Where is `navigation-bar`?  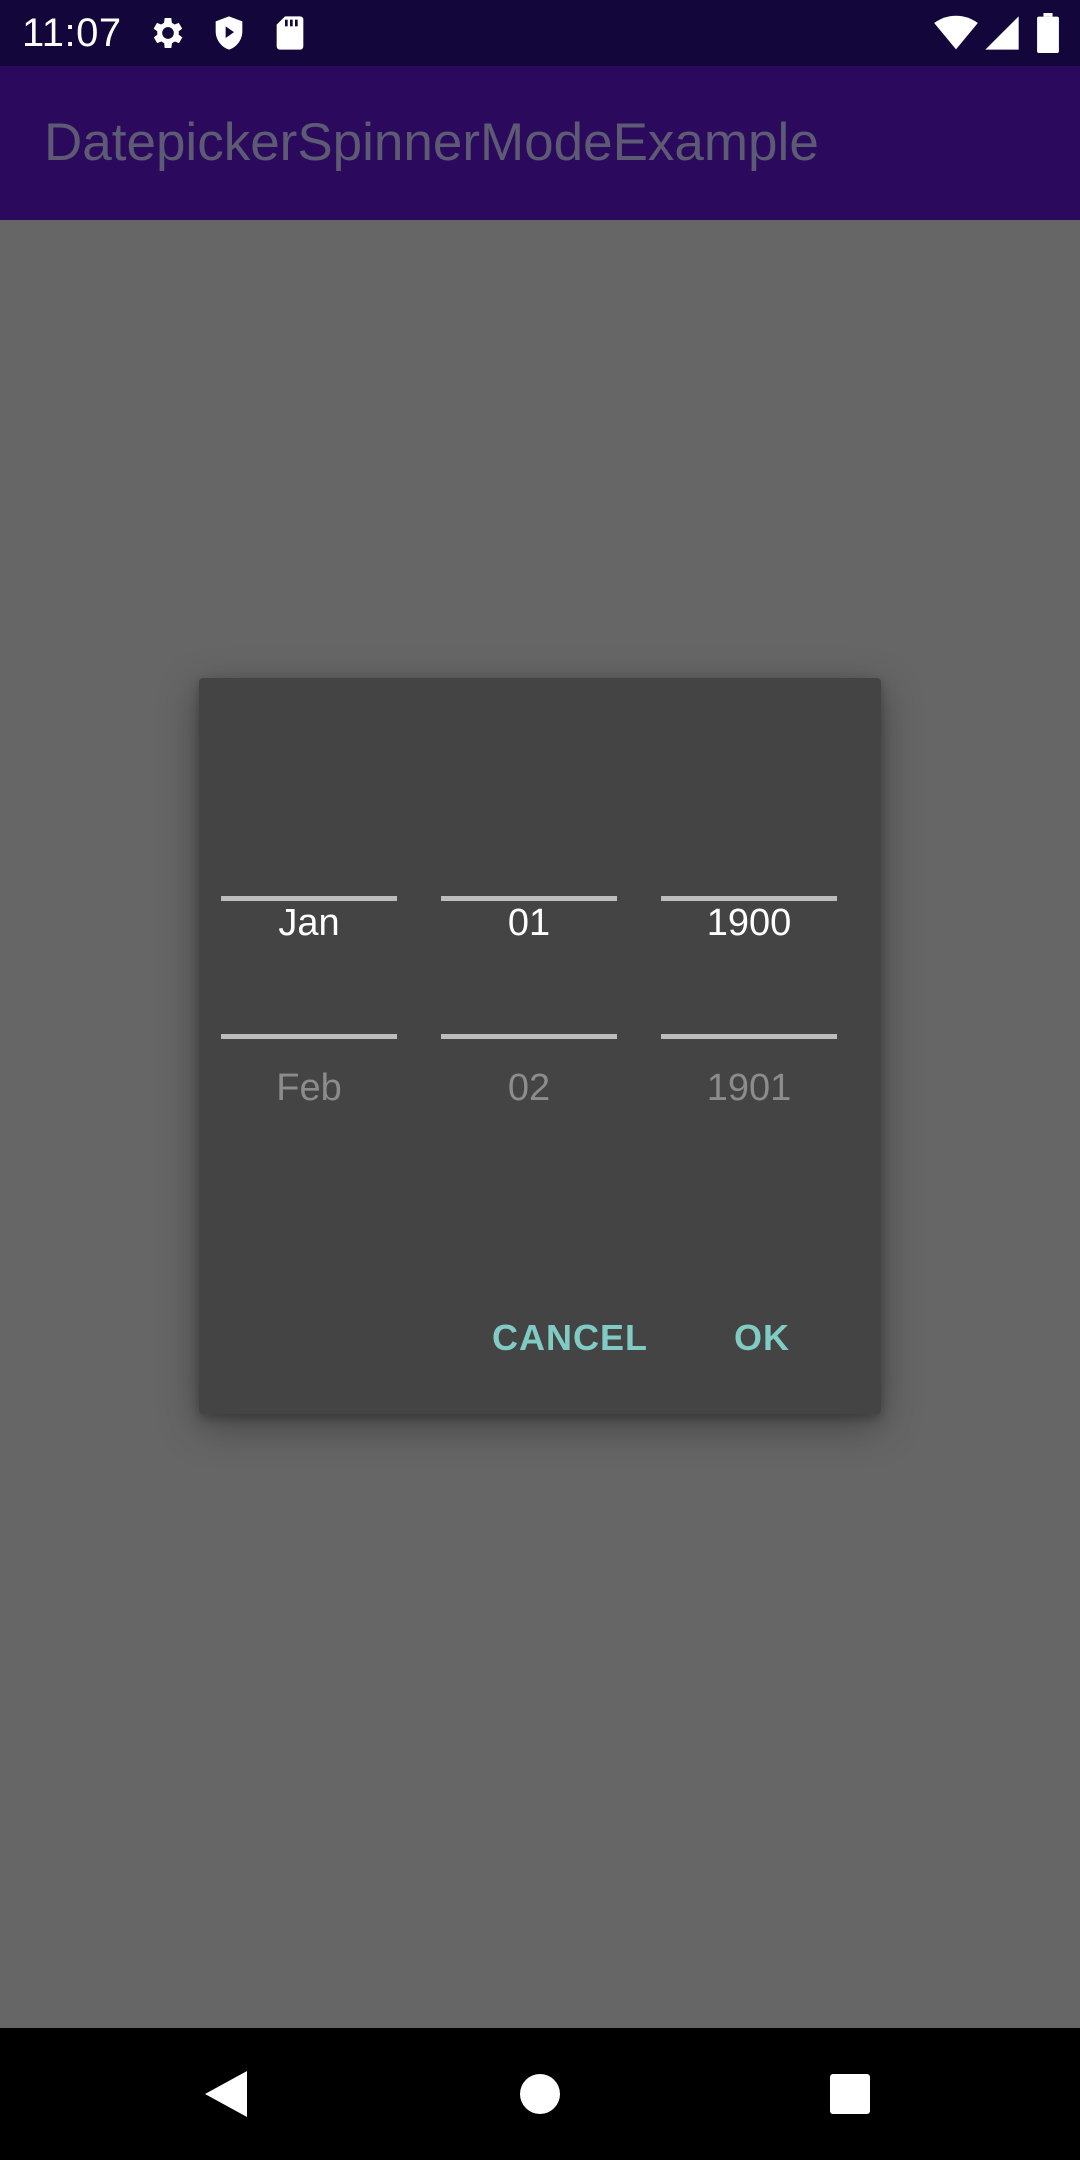
navigation-bar is located at coordinates (540, 2094).